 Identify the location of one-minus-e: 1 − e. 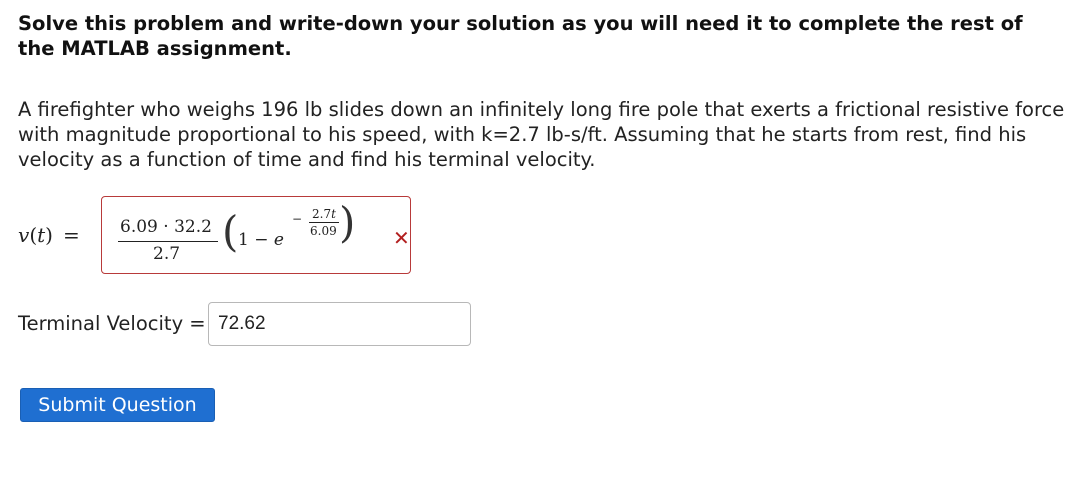
(261, 240).